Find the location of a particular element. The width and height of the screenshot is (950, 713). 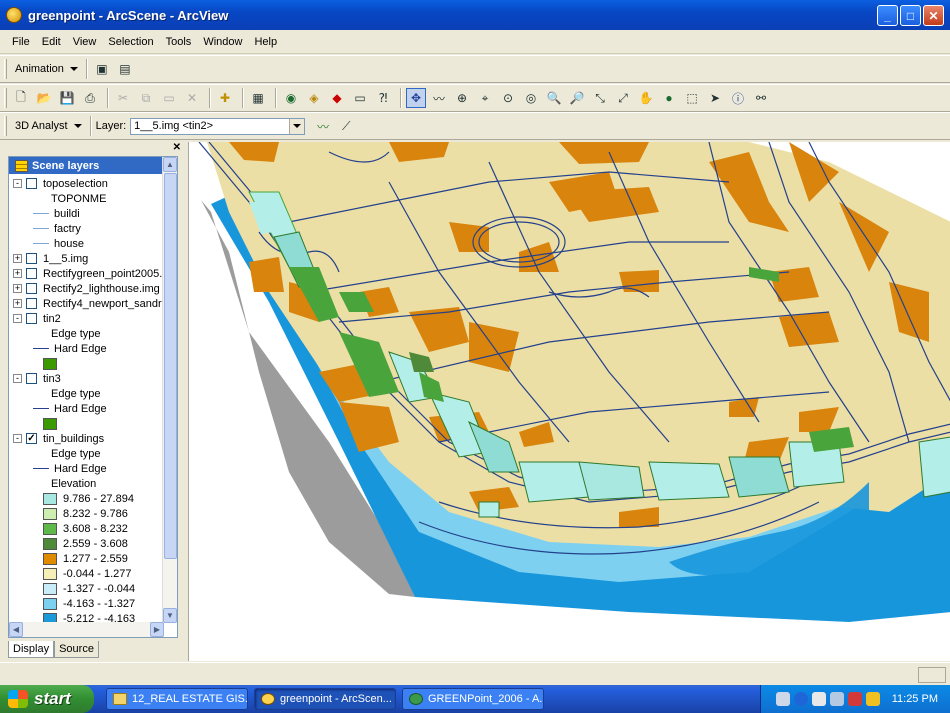

menu-file: File is located at coordinates (21, 42).